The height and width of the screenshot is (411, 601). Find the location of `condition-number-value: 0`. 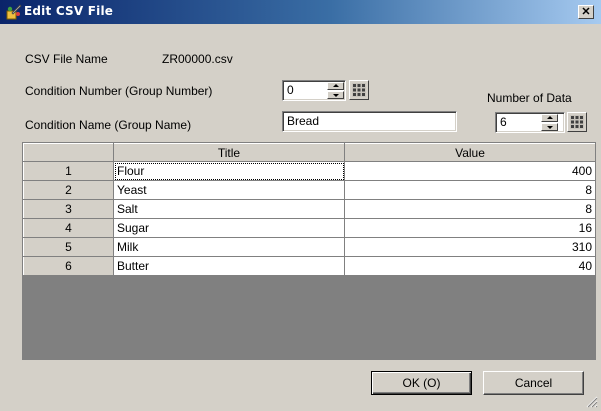

condition-number-value: 0 is located at coordinates (290, 90).